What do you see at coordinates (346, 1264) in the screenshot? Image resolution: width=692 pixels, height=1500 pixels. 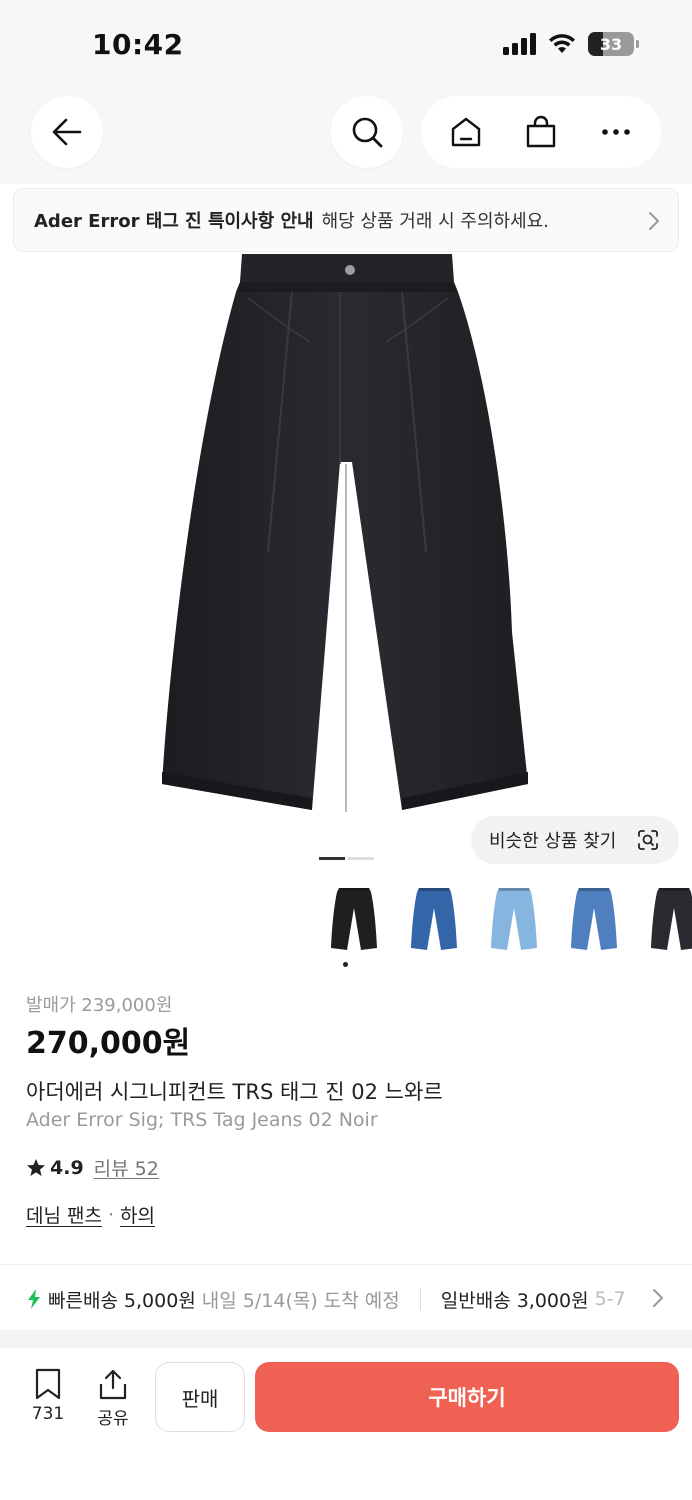 I see `section-divider` at bounding box center [346, 1264].